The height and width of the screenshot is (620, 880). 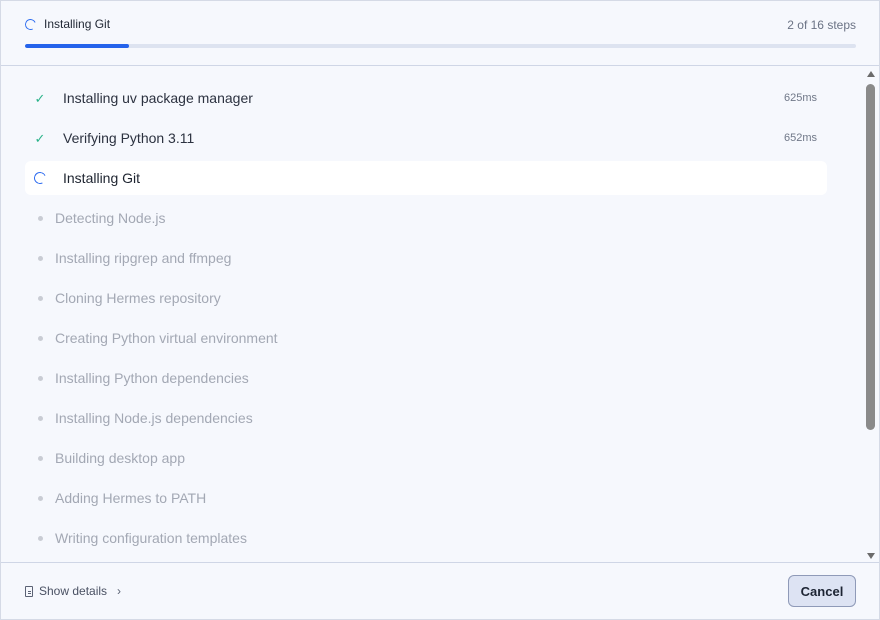 I want to click on step-counter: 2 of 16 steps, so click(x=821, y=25).